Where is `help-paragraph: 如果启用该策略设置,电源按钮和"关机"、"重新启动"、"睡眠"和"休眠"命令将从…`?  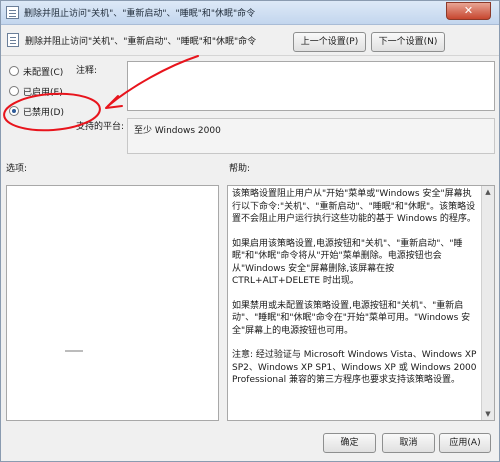
help-paragraph: 如果启用该策略设置,电源按钮和"关机"、"重新启动"、"睡眠"和"休眠"命令将从… is located at coordinates (347, 262).